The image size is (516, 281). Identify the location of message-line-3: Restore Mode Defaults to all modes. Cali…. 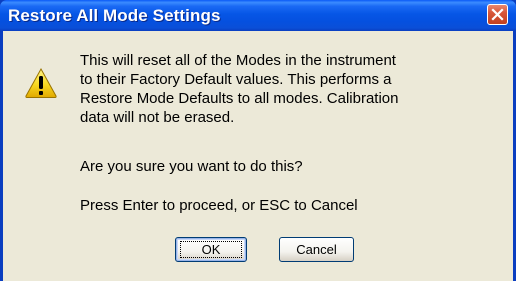
(239, 98).